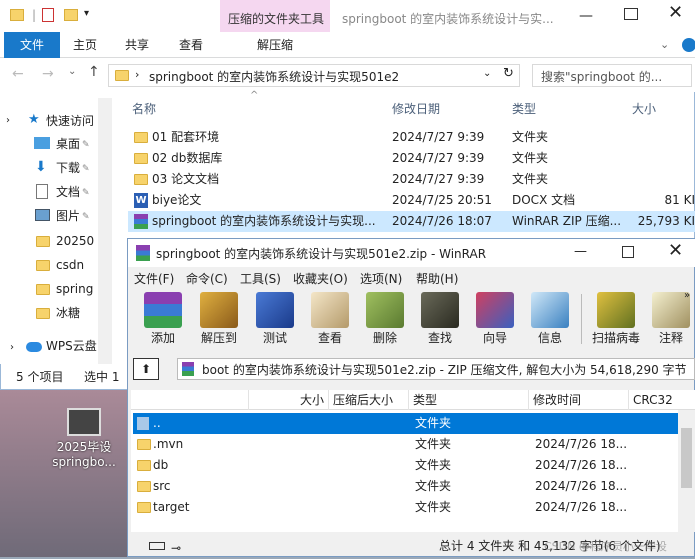  What do you see at coordinates (70, 121) in the screenshot?
I see `sidebar-item-quick-access: 快速访问` at bounding box center [70, 121].